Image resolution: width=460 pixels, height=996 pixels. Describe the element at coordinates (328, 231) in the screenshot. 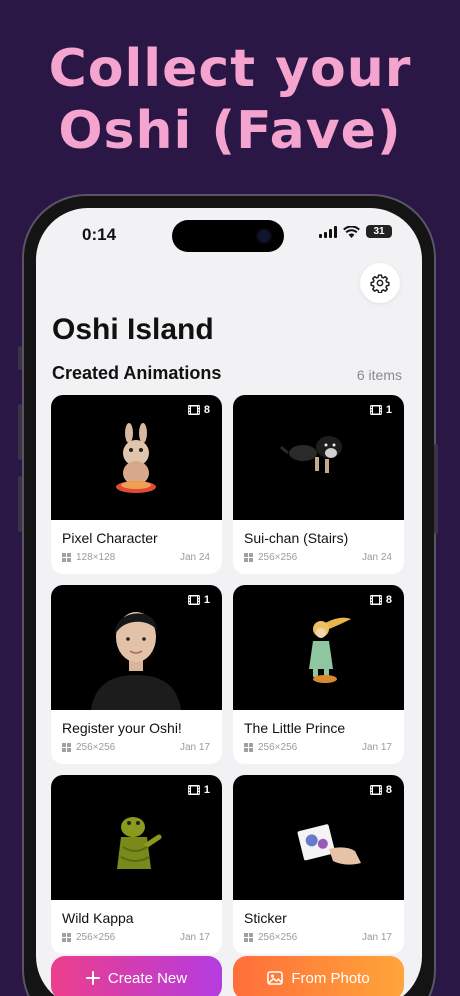

I see `signal-icon` at that location.